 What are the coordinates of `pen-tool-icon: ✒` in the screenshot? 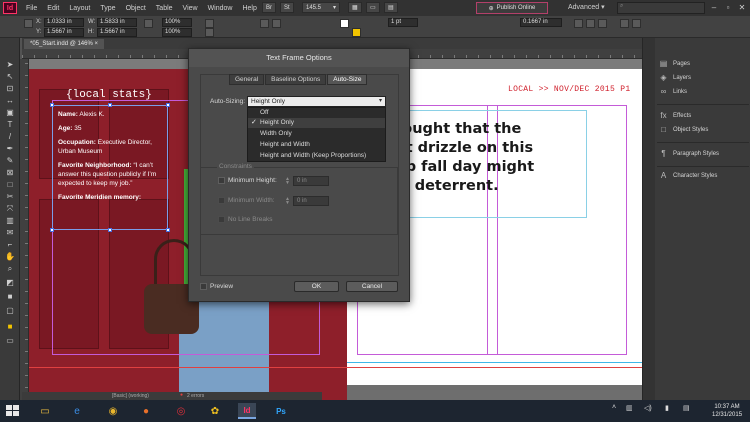 It's located at (10, 149).